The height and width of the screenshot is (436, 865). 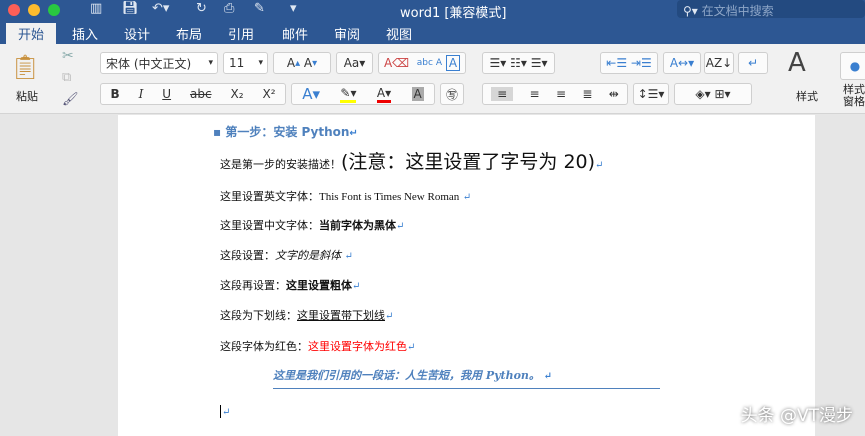 What do you see at coordinates (555, 94) in the screenshot?
I see `alignment-group: ≡ ≡ ≡ ≣ ⇹` at bounding box center [555, 94].